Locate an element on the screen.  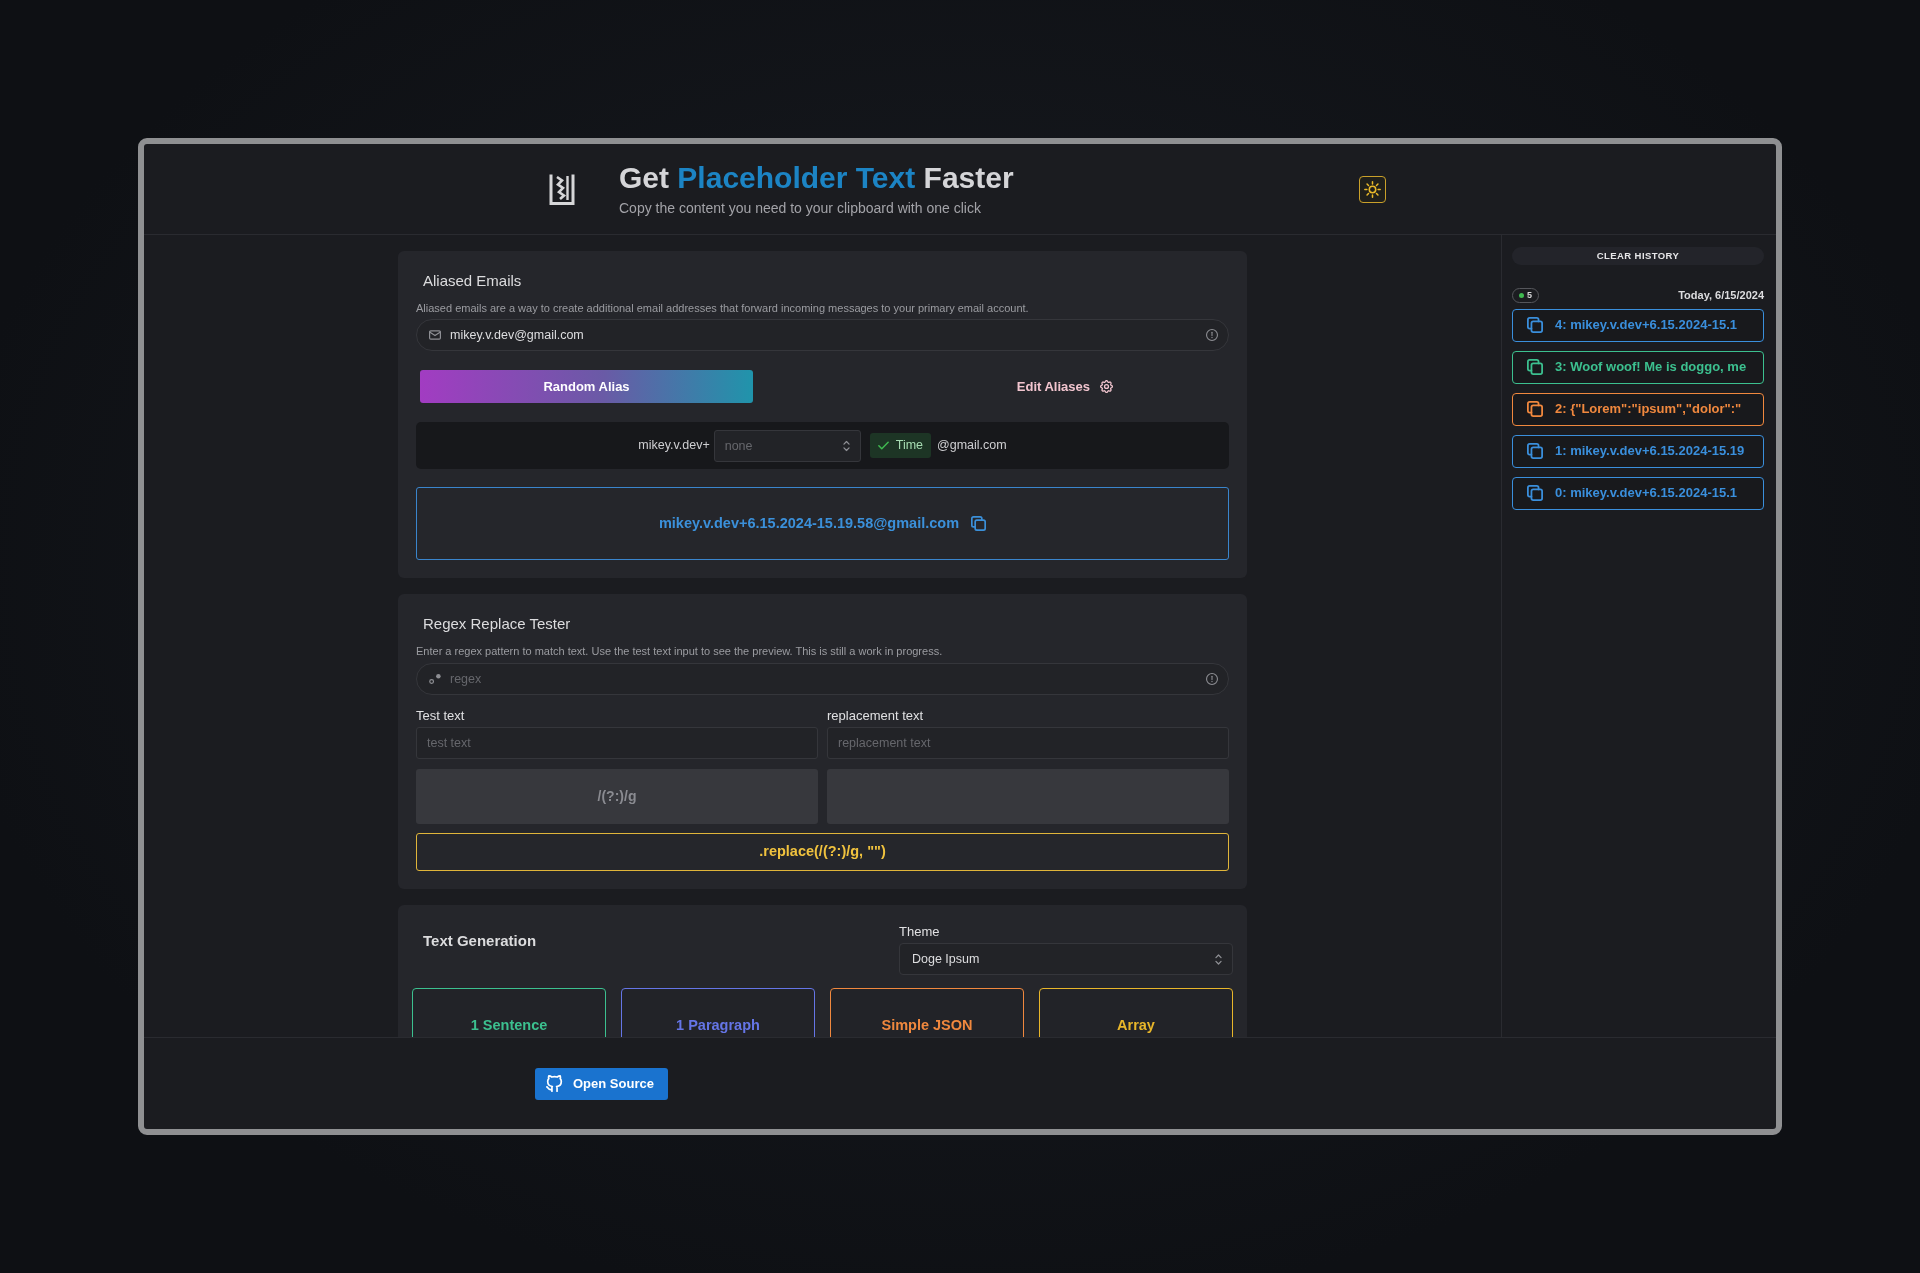
theme-toggle-button is located at coordinates (1372, 189).